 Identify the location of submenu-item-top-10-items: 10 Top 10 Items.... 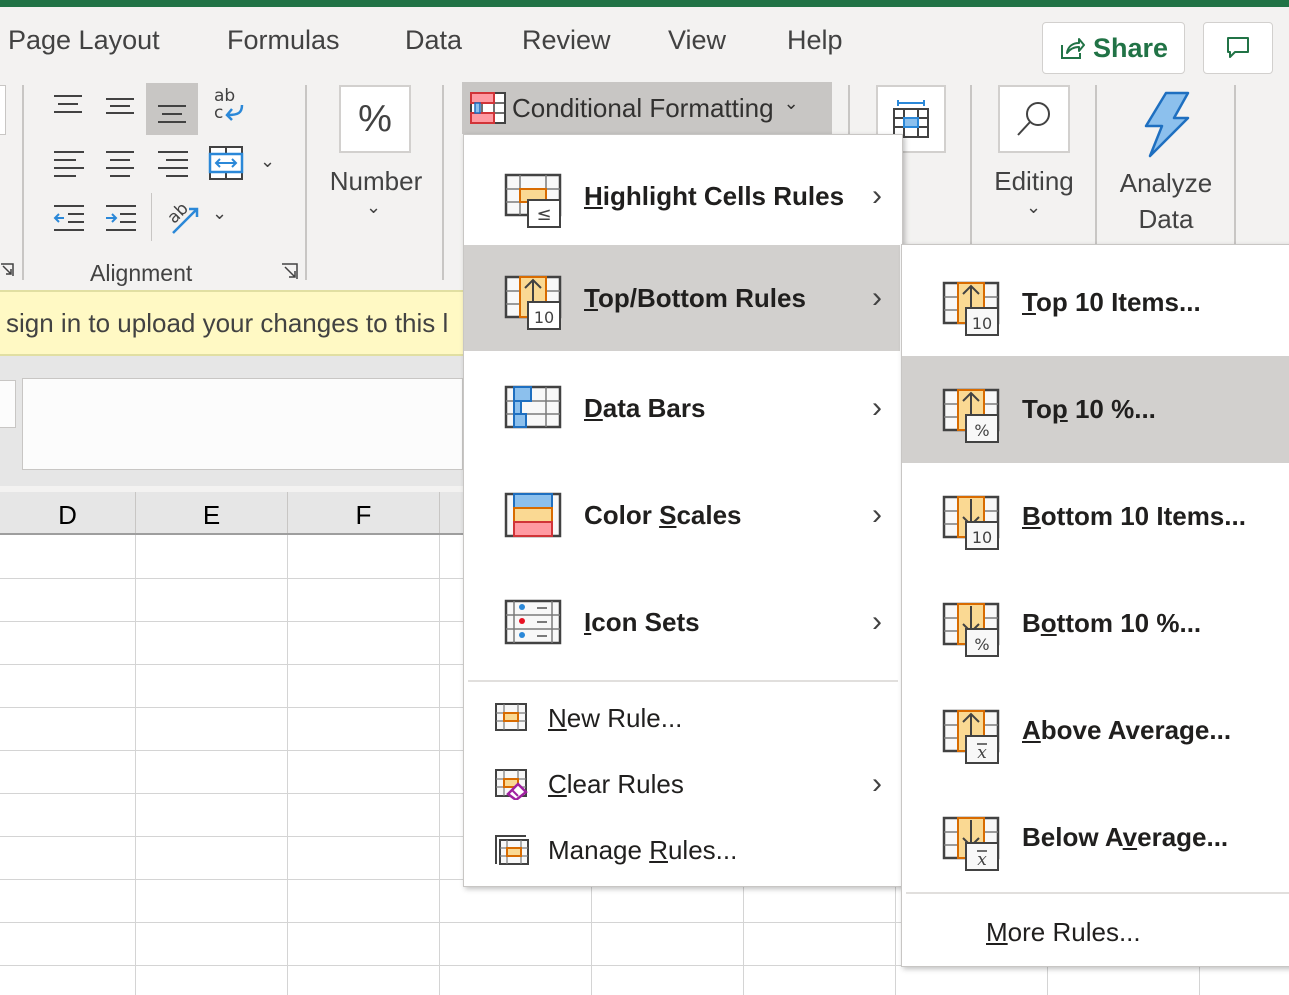
(1095, 302).